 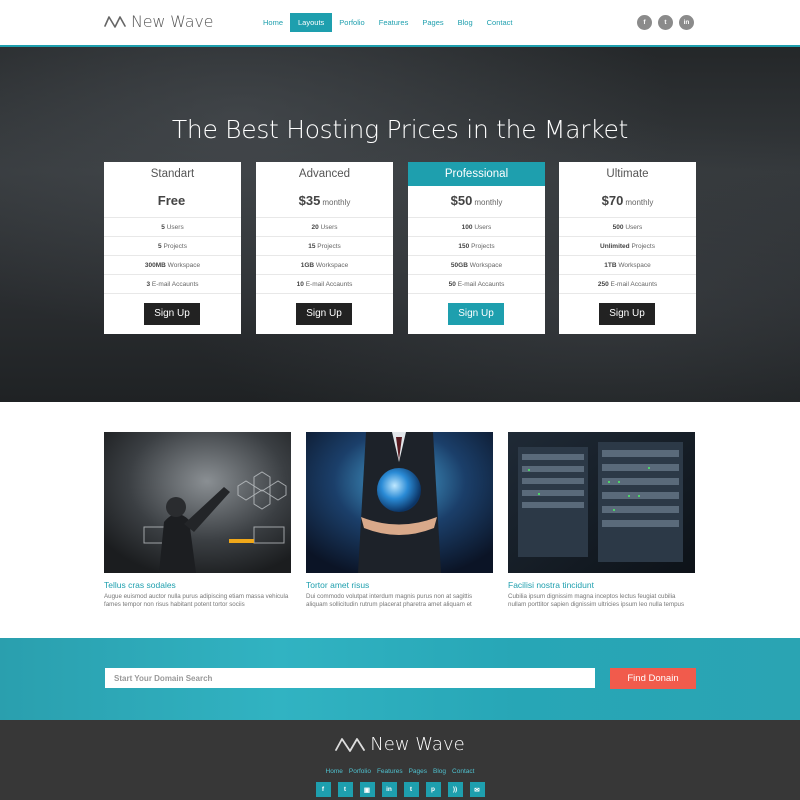 I want to click on flickr-icon: ▣, so click(x=367, y=789).